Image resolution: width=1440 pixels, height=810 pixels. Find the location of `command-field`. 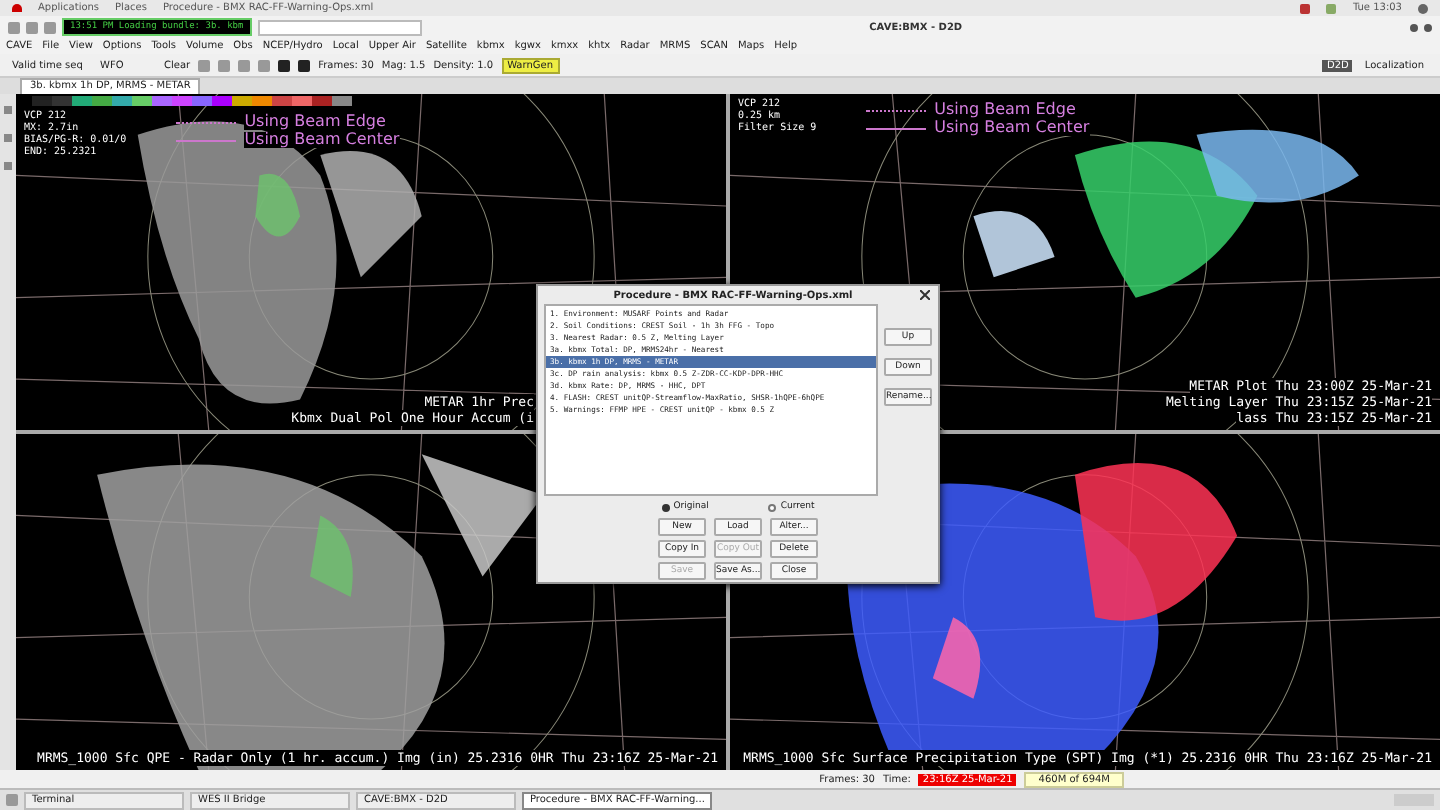

command-field is located at coordinates (339, 27).